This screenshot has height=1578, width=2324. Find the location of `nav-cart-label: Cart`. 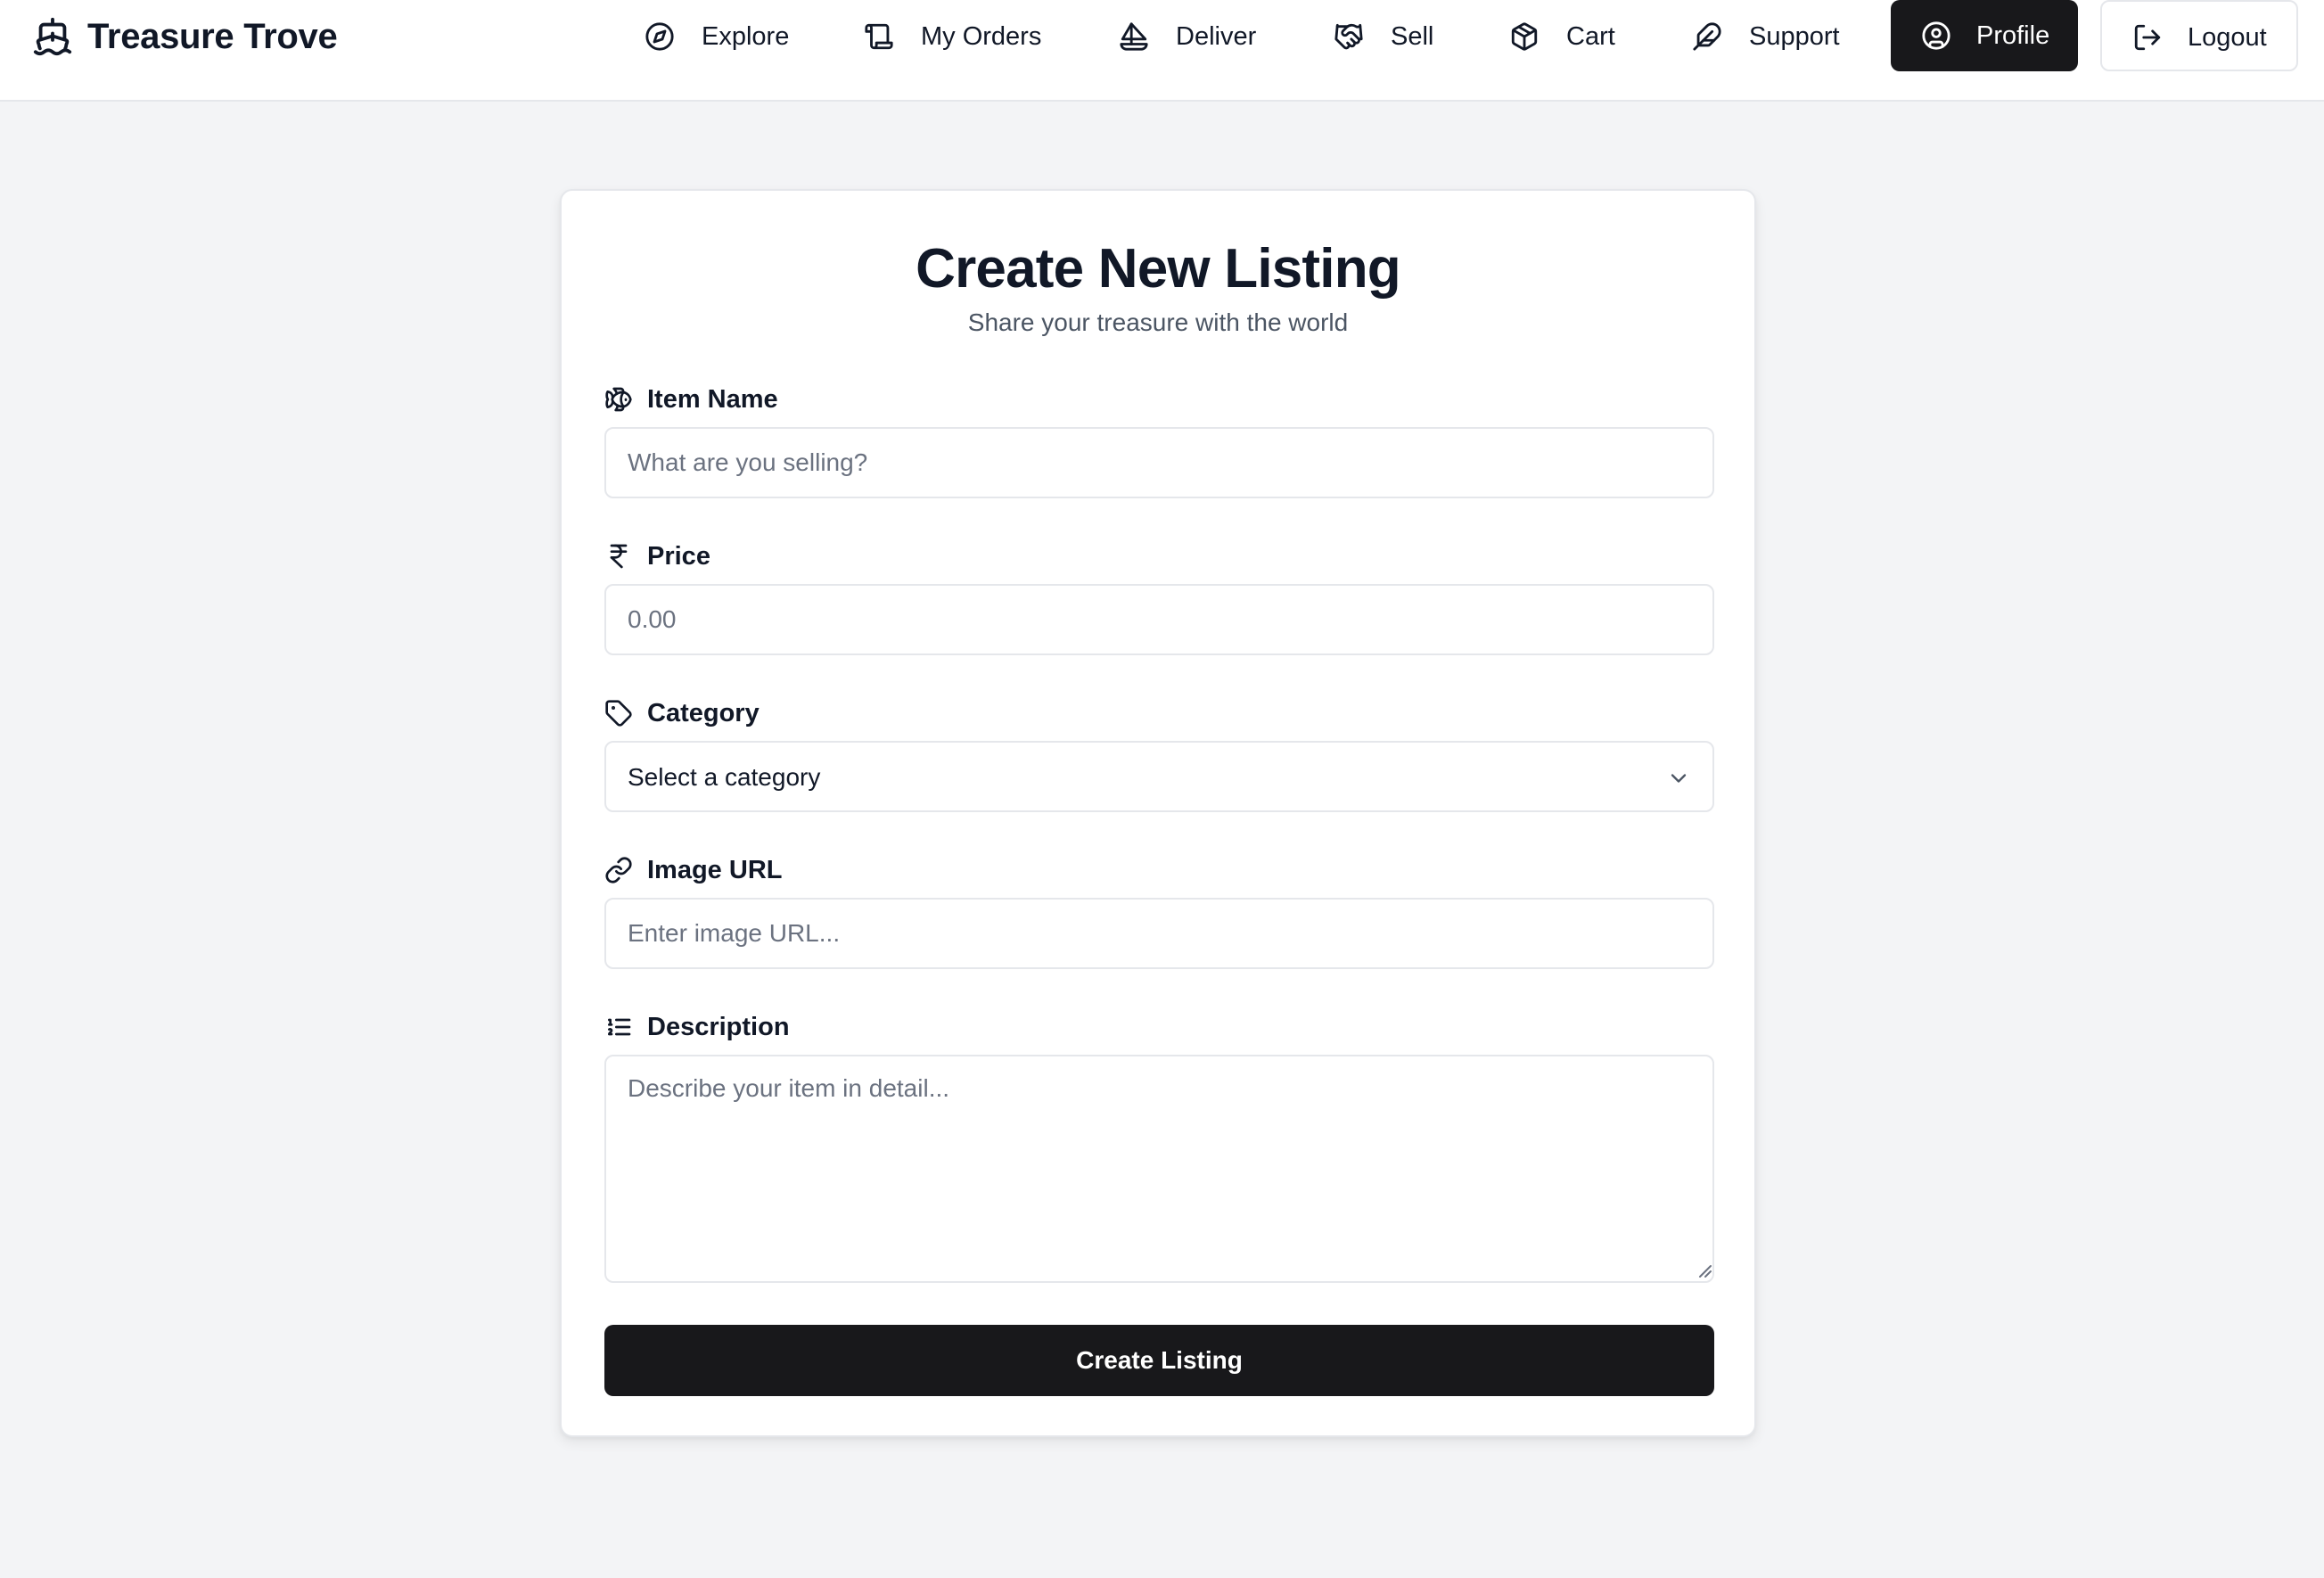

nav-cart-label: Cart is located at coordinates (1590, 36).